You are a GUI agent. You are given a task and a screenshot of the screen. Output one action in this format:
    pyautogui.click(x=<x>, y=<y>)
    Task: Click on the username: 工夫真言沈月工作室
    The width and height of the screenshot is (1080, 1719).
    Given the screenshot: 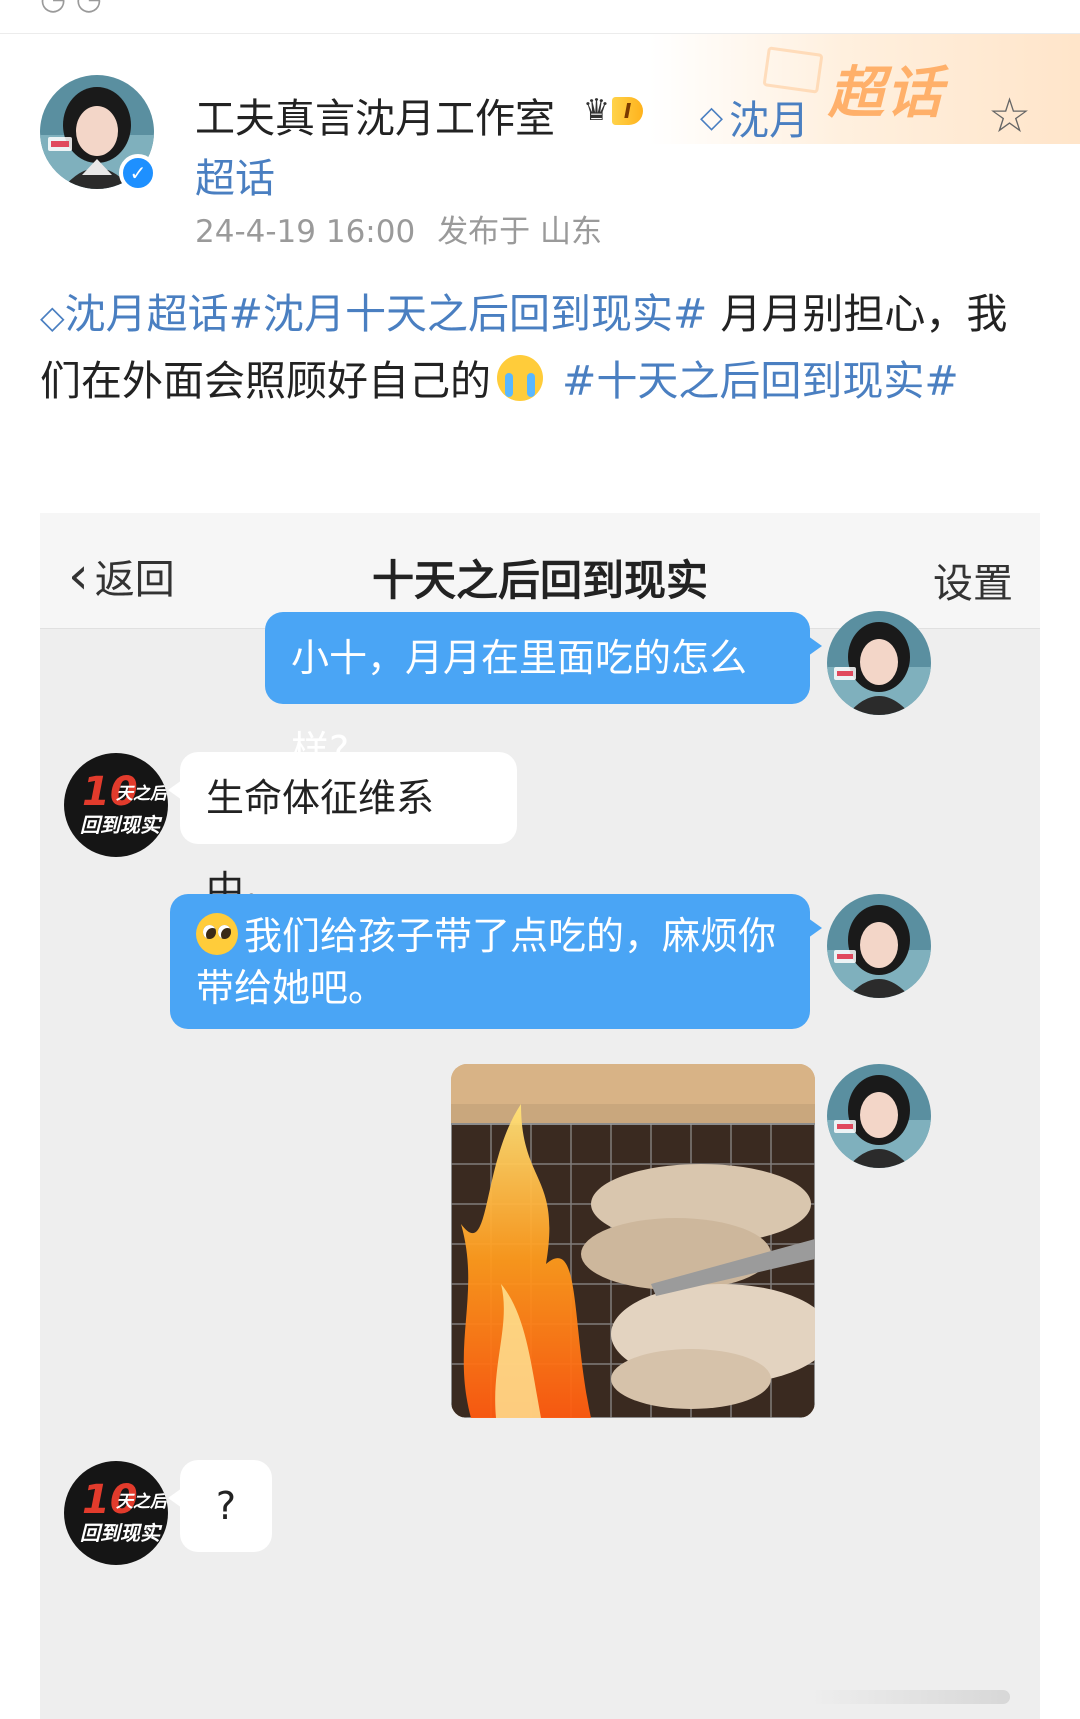 What is the action you would take?
    pyautogui.click(x=375, y=115)
    